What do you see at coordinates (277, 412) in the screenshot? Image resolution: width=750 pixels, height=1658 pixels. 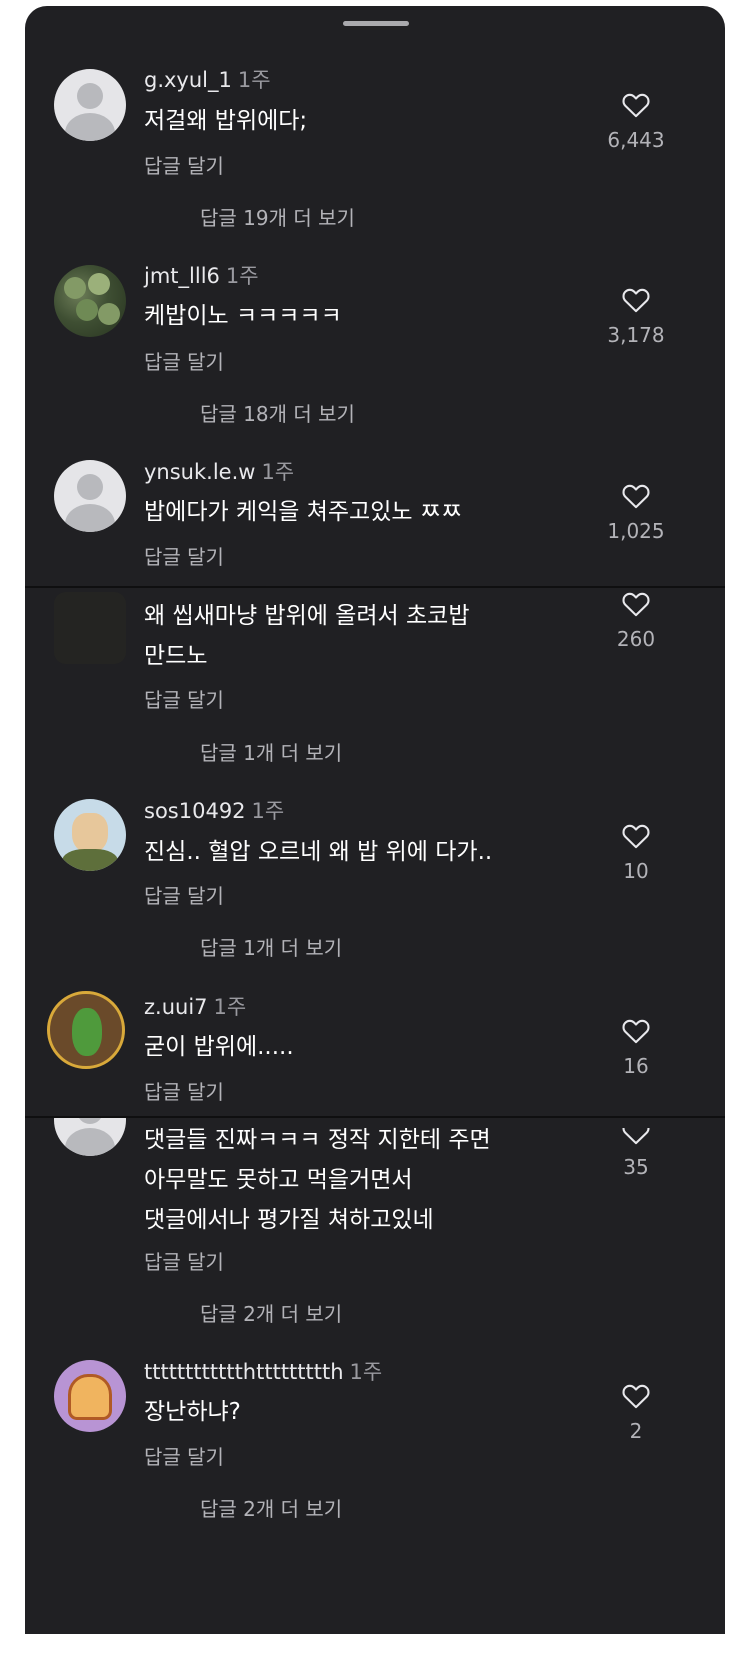 I see `view-more-replies: 답글 18개 더 보기` at bounding box center [277, 412].